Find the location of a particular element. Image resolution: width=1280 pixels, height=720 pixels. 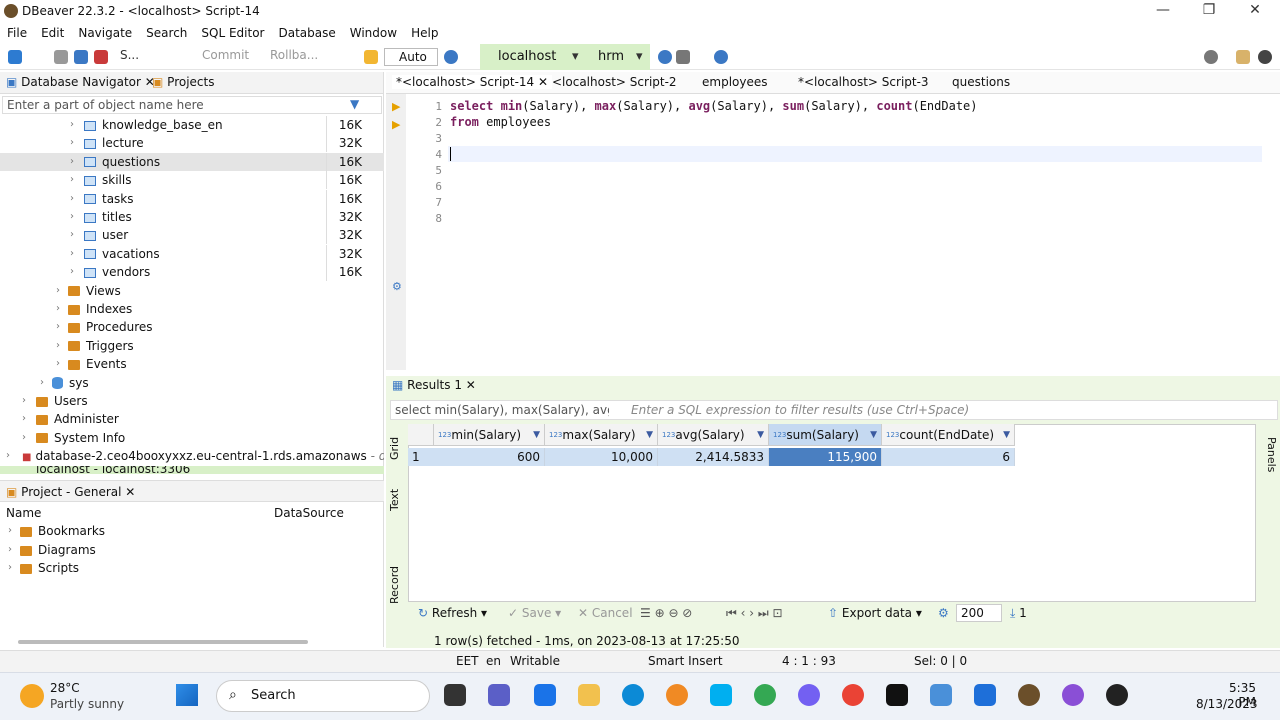

menu-help: Help is located at coordinates (424, 32).